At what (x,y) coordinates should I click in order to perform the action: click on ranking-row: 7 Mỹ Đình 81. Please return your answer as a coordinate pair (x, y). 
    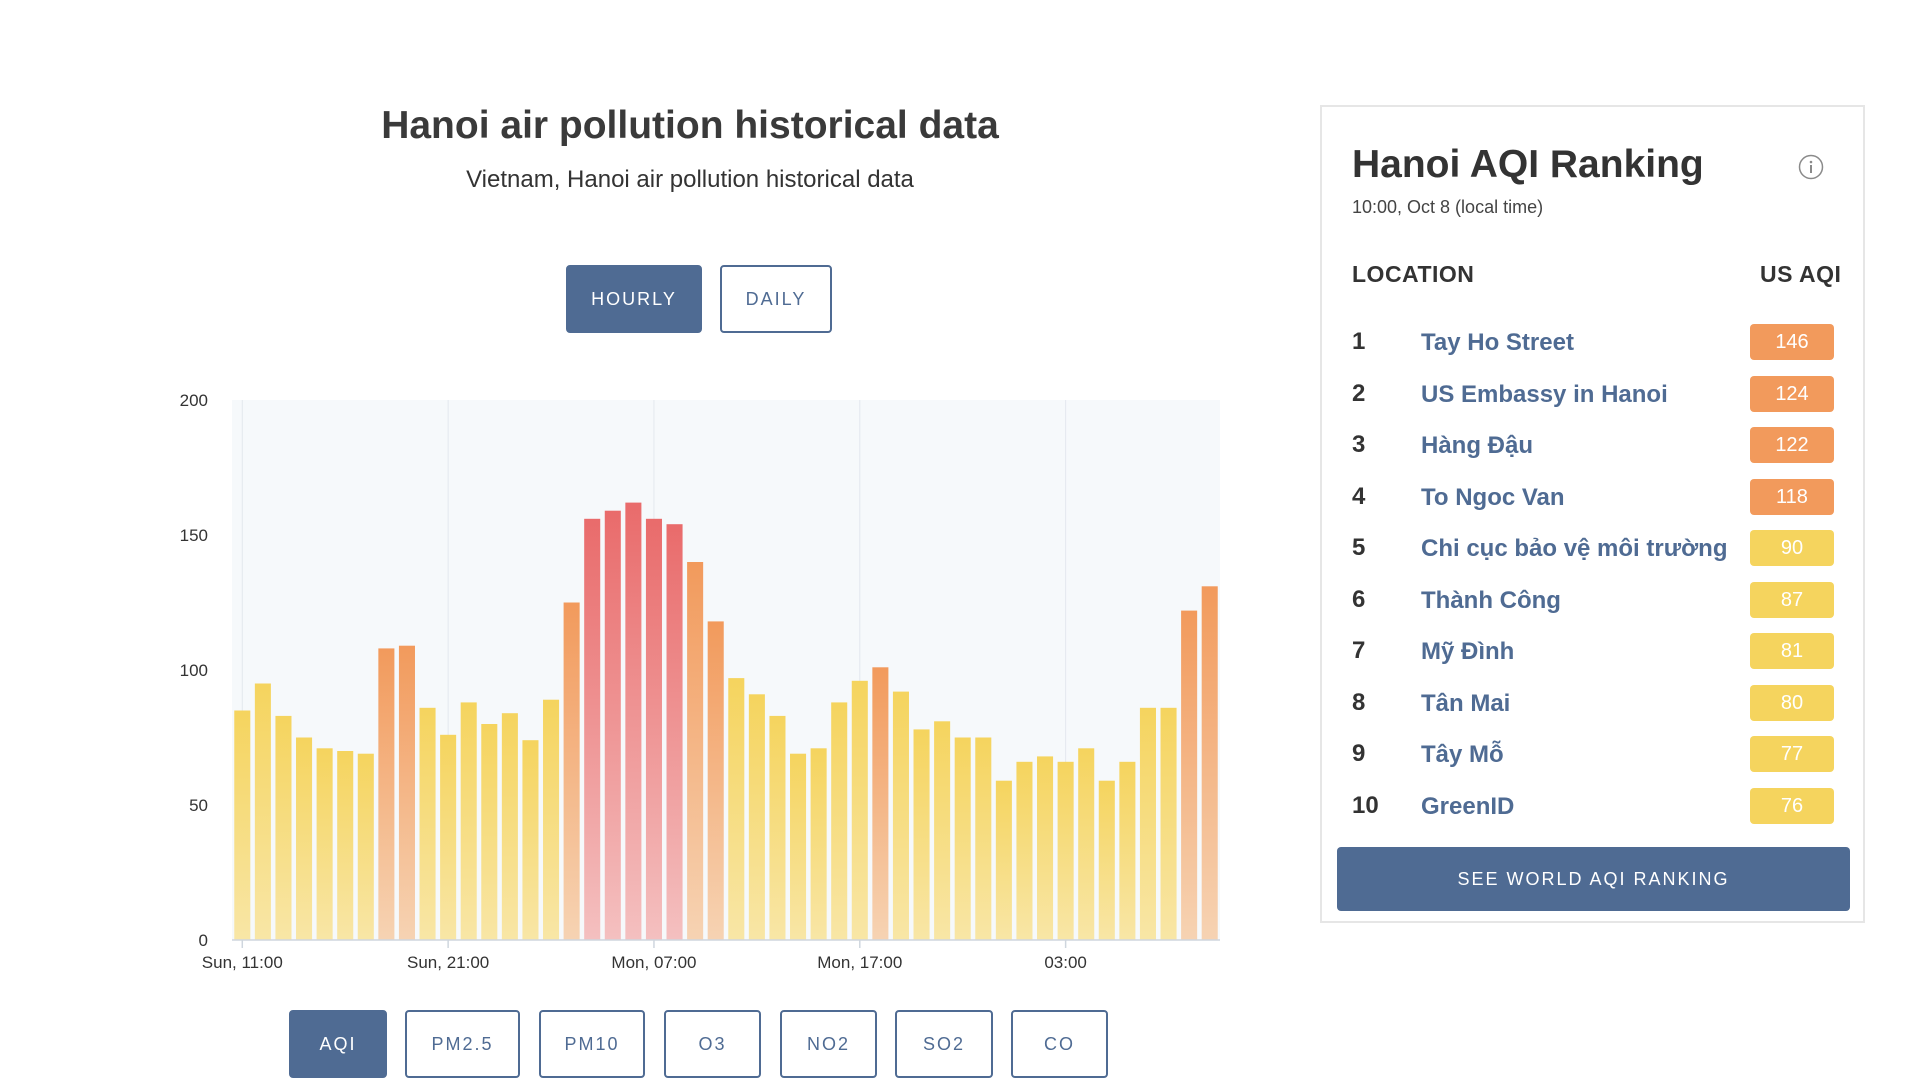
    Looking at the image, I should click on (1593, 654).